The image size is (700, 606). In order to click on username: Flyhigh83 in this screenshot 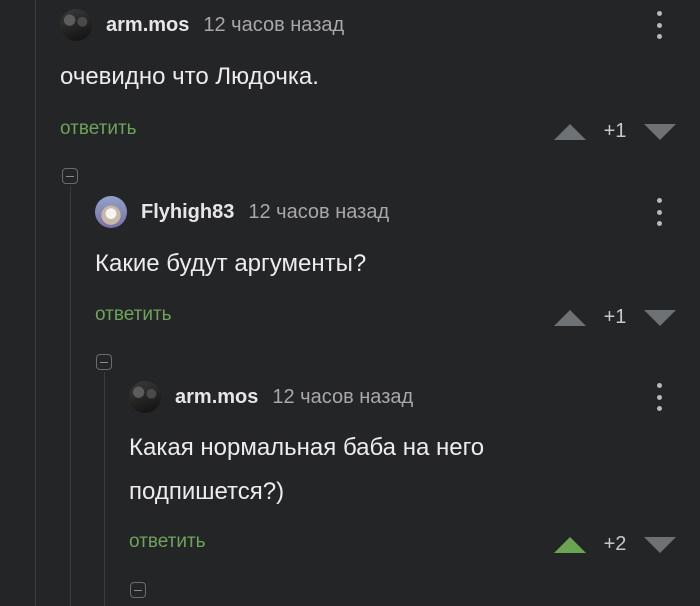, I will do `click(187, 212)`.